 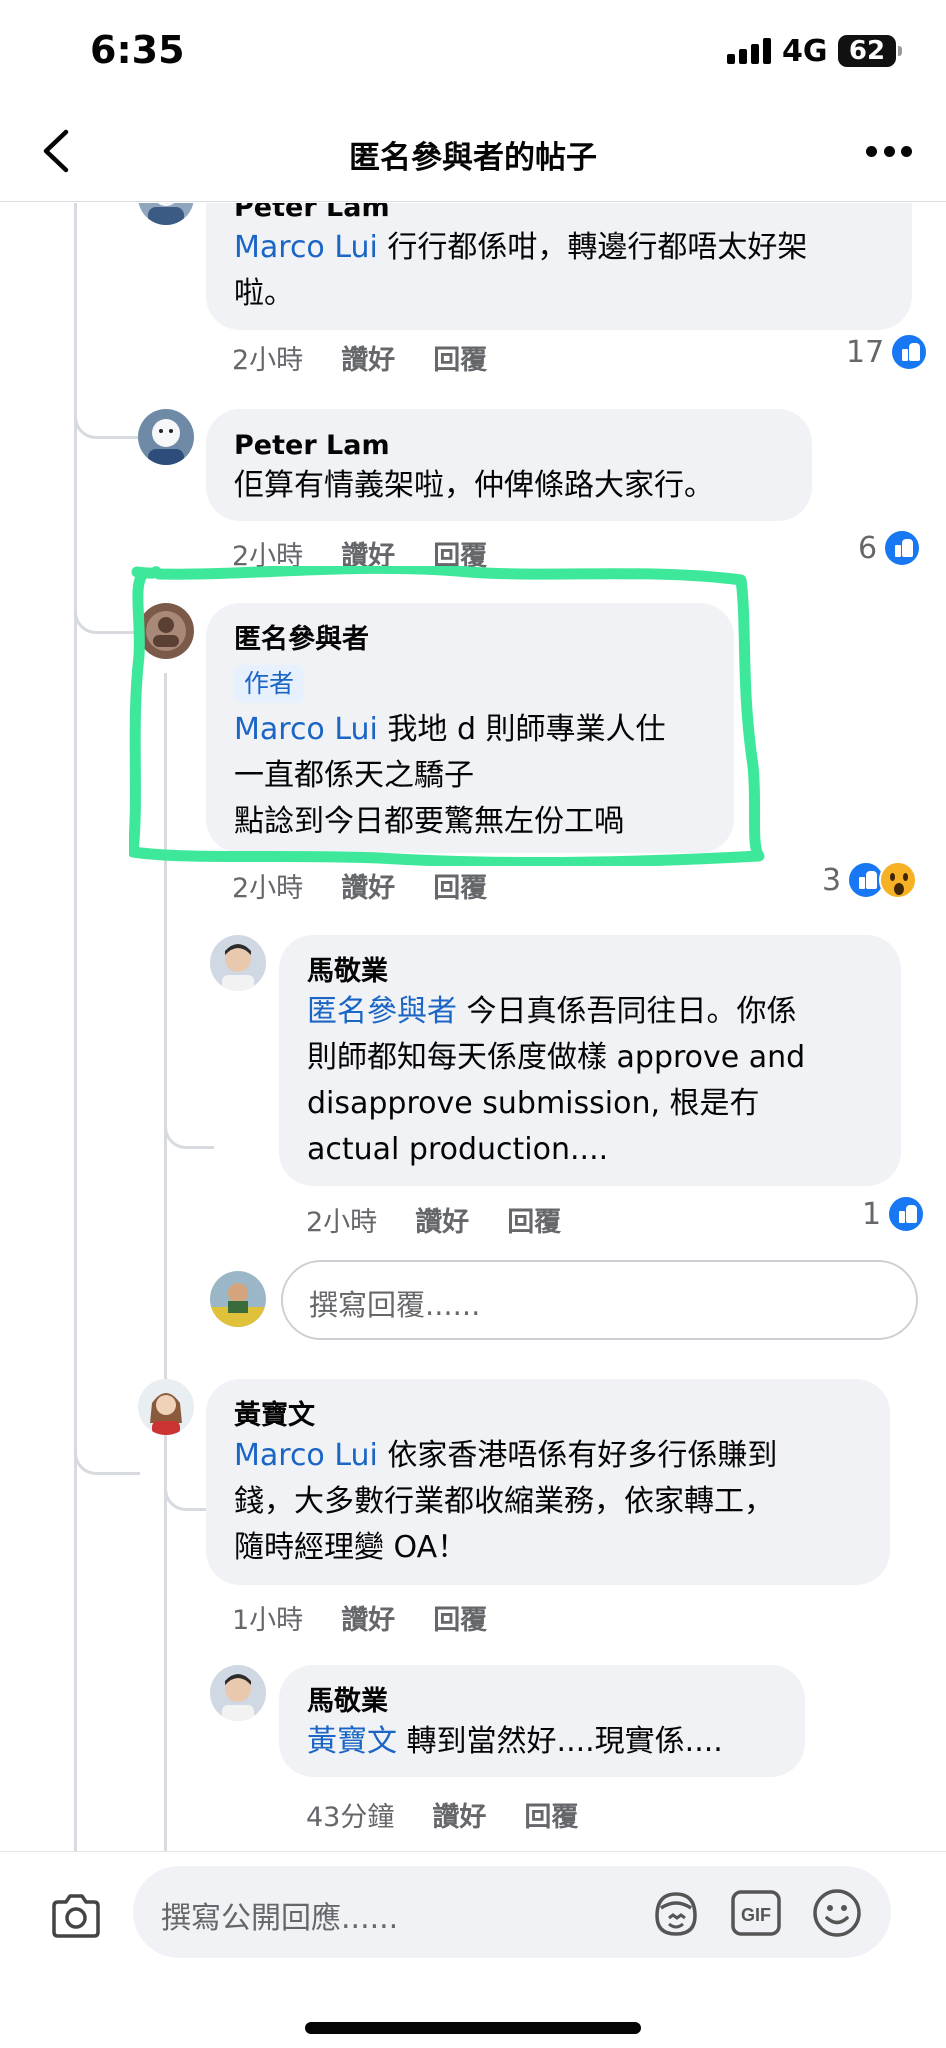 What do you see at coordinates (166, 631) in the screenshot?
I see `anonymous-avatar` at bounding box center [166, 631].